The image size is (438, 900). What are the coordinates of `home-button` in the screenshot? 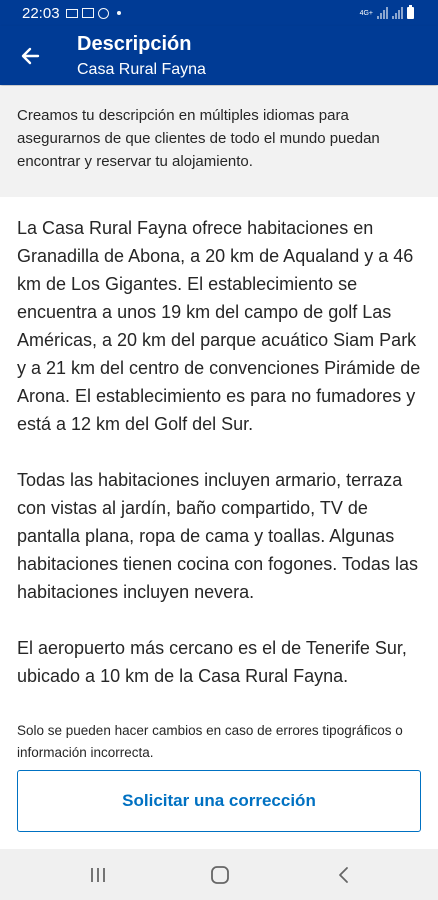 It's located at (220, 874).